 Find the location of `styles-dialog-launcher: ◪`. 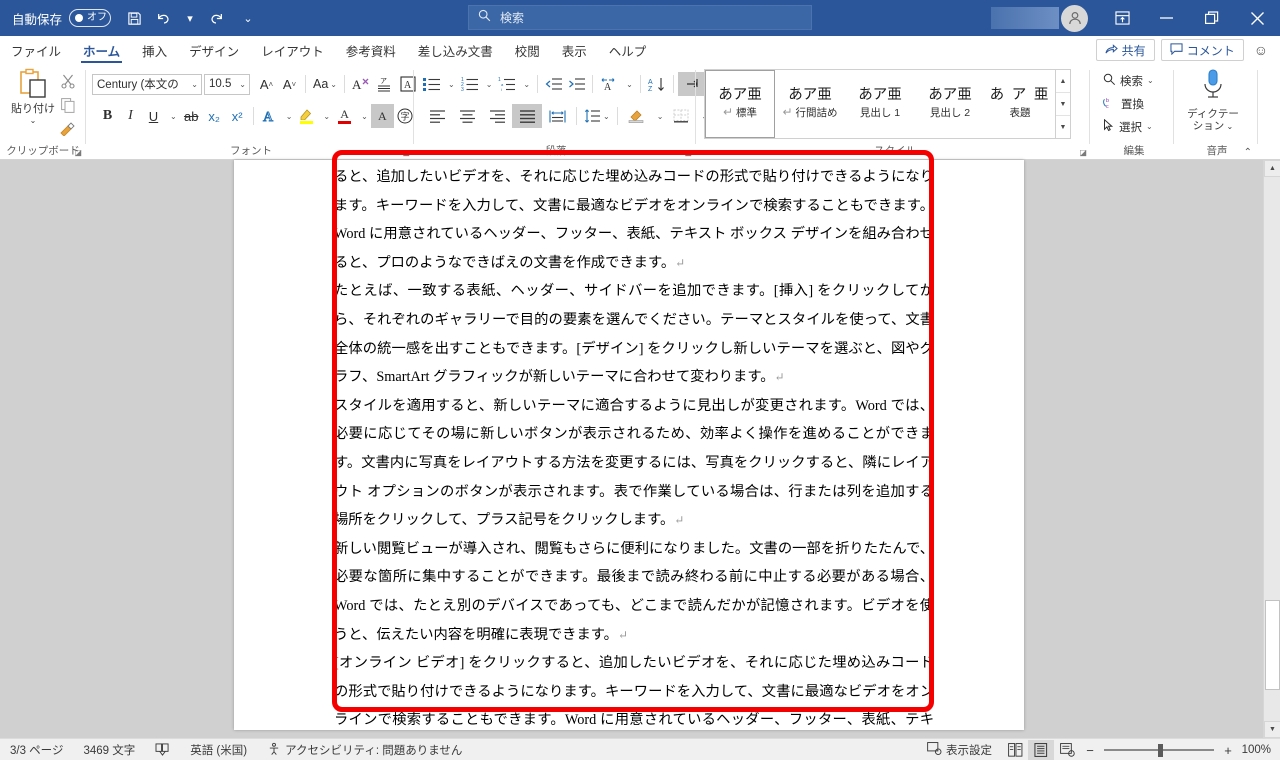

styles-dialog-launcher: ◪ is located at coordinates (1083, 152).